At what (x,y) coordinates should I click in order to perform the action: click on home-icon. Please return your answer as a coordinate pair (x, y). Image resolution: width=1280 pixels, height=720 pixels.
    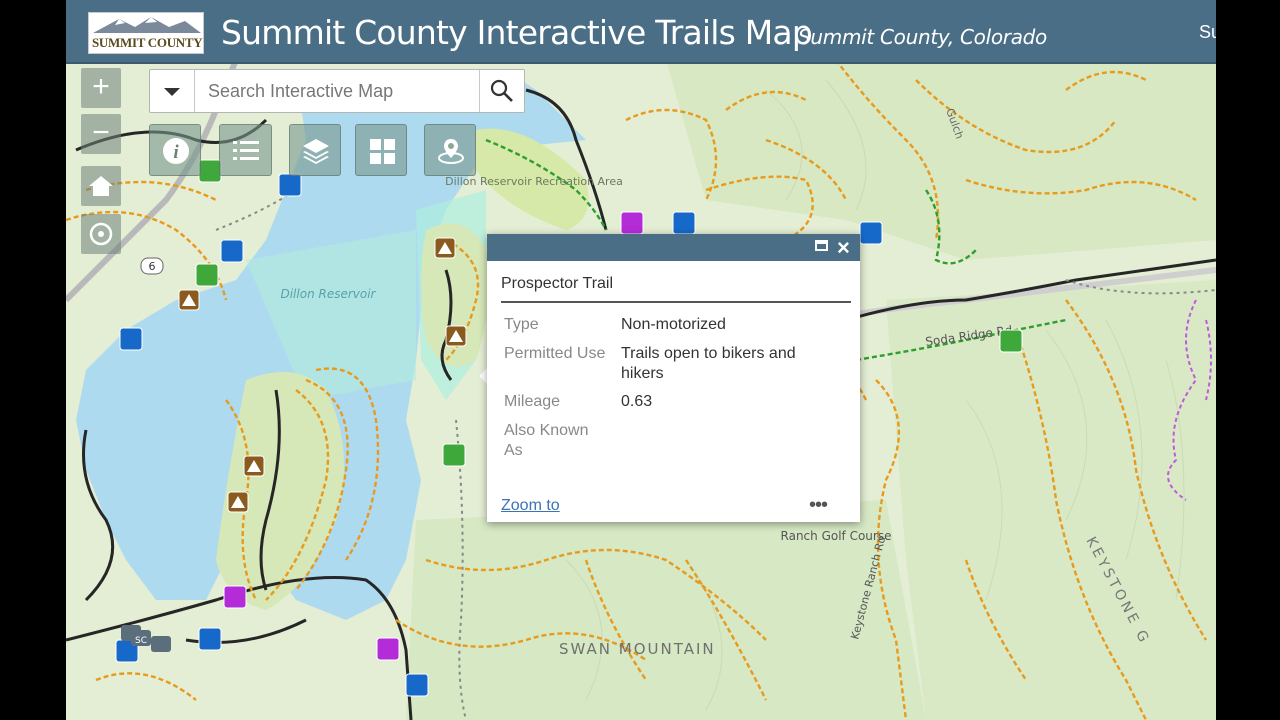
    Looking at the image, I should click on (101, 186).